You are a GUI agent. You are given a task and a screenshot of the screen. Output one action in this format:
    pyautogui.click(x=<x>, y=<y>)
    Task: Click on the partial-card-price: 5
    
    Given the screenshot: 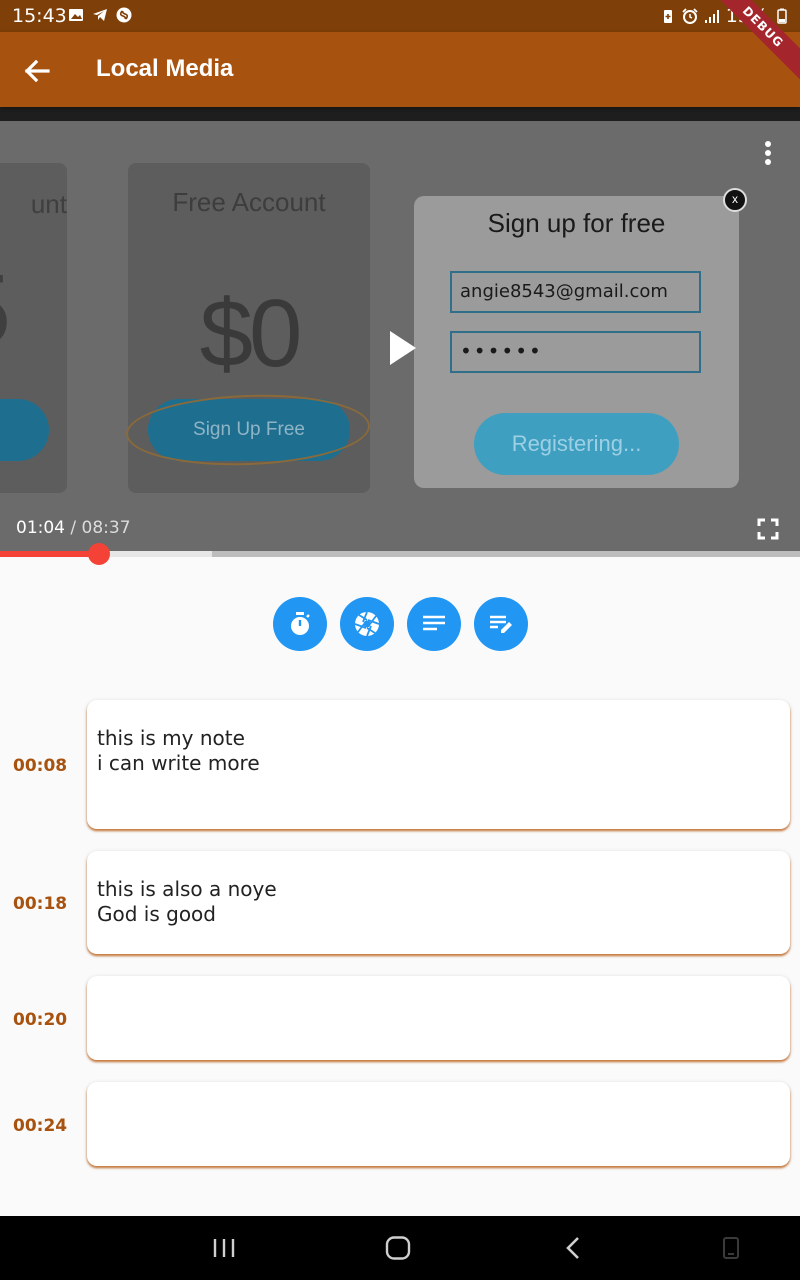 What is the action you would take?
    pyautogui.click(x=5, y=310)
    